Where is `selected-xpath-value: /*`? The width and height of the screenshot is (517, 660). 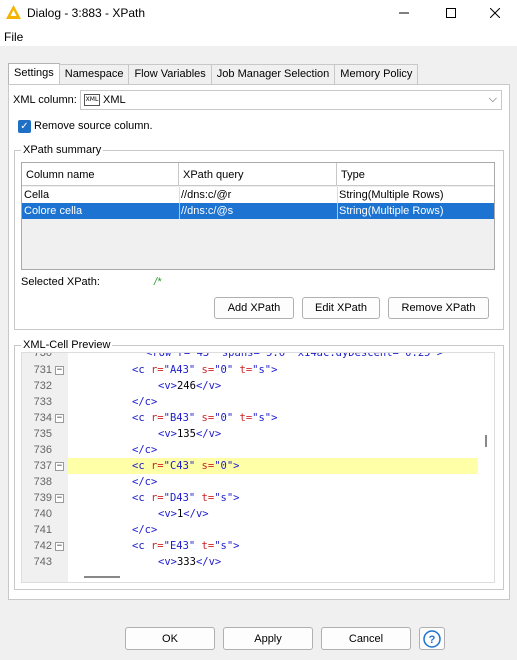 selected-xpath-value: /* is located at coordinates (158, 282).